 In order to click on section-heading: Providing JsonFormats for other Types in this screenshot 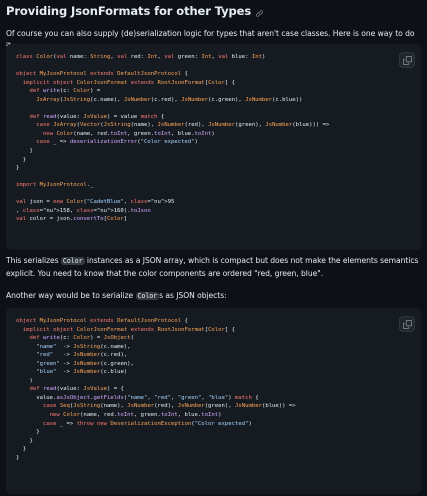, I will do `click(135, 11)`.